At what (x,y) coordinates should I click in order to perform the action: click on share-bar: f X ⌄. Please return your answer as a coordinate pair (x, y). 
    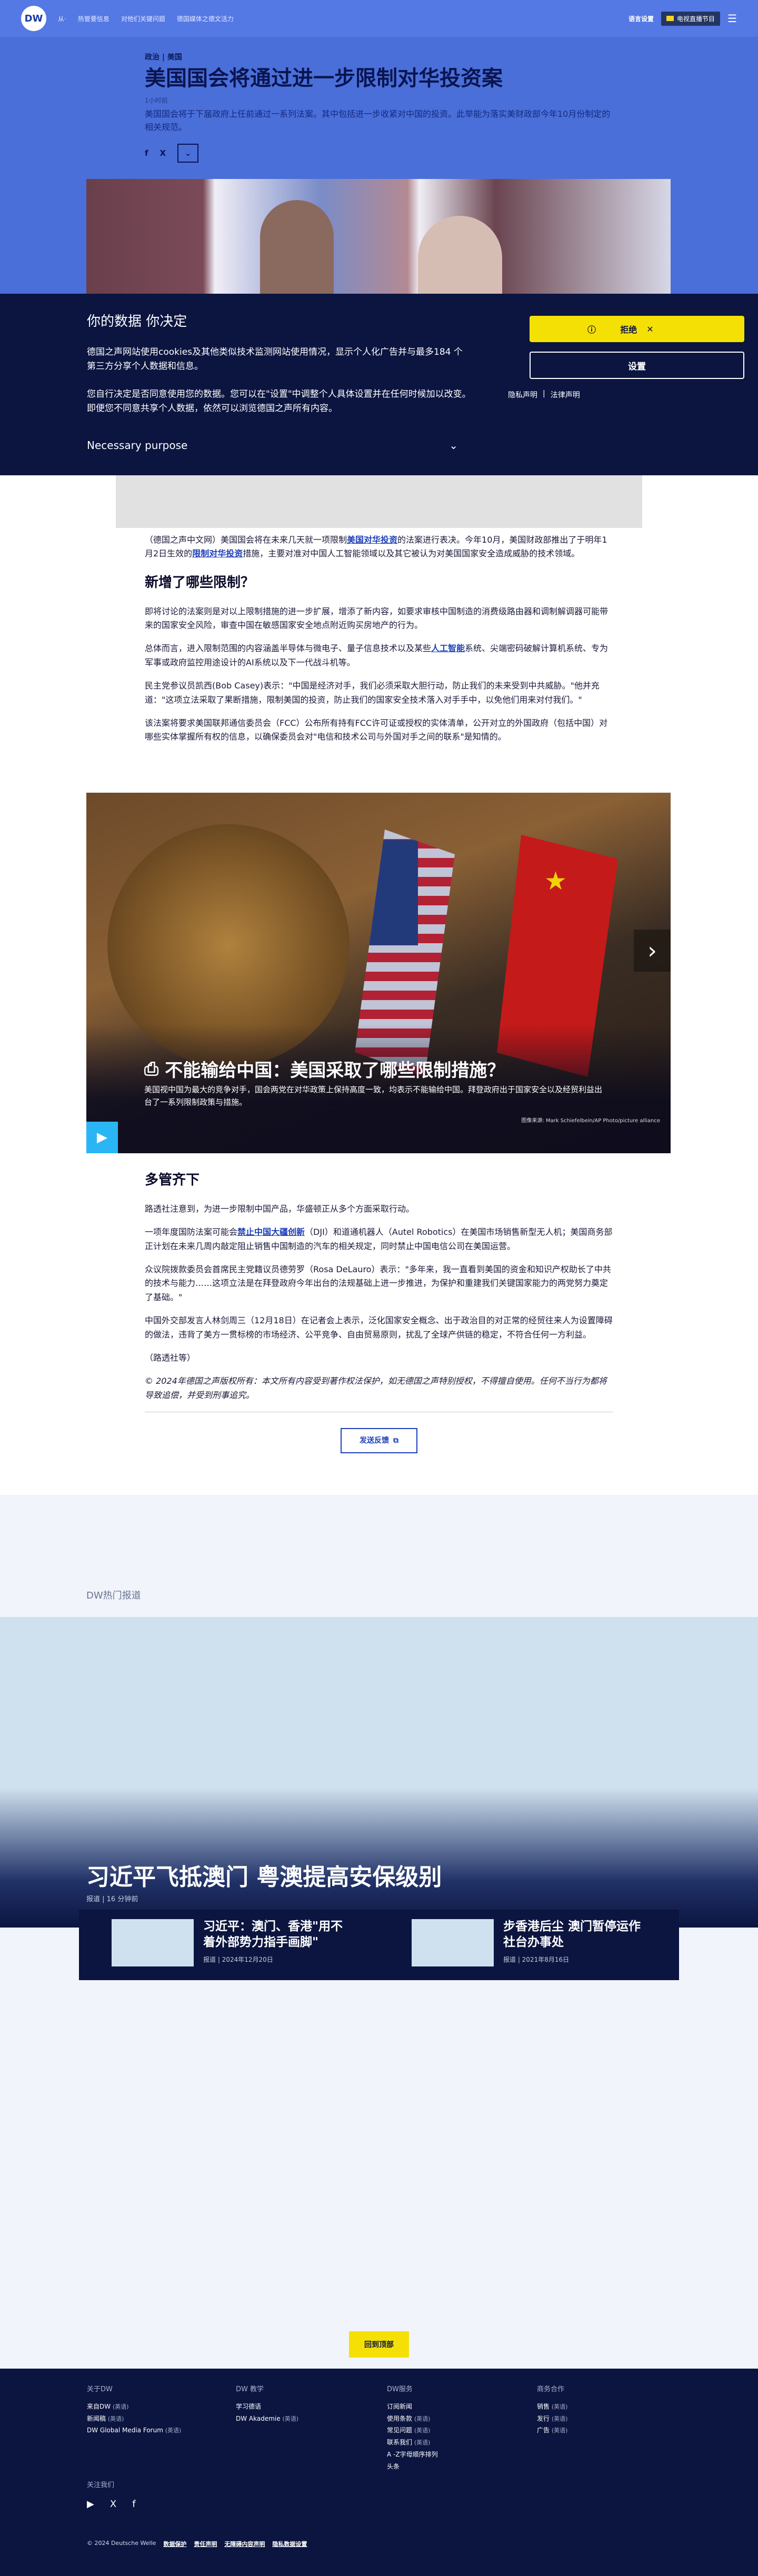
    Looking at the image, I should click on (379, 153).